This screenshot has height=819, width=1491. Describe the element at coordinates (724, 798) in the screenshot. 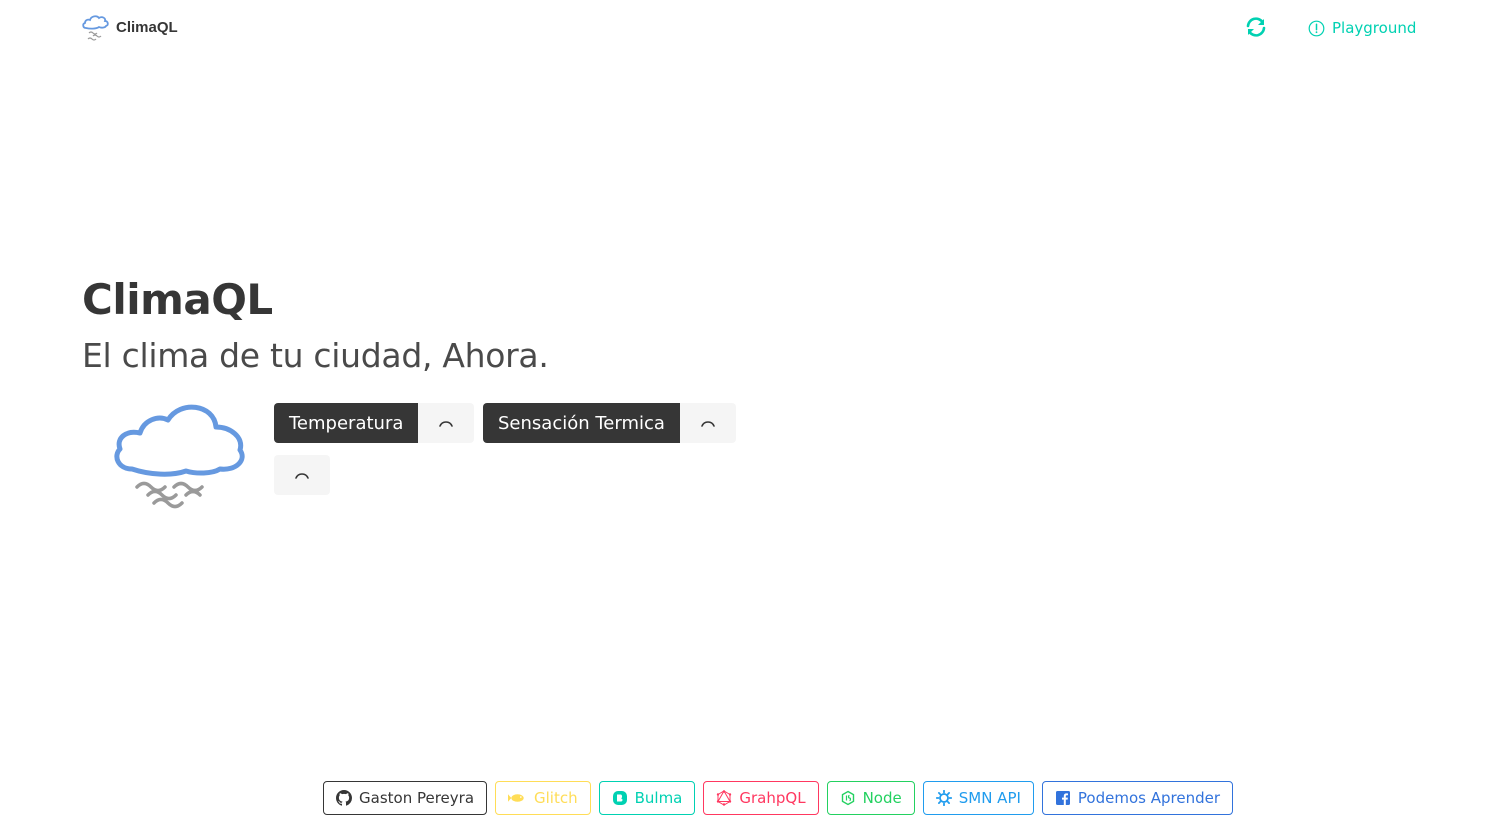

I see `graphql-icon` at that location.